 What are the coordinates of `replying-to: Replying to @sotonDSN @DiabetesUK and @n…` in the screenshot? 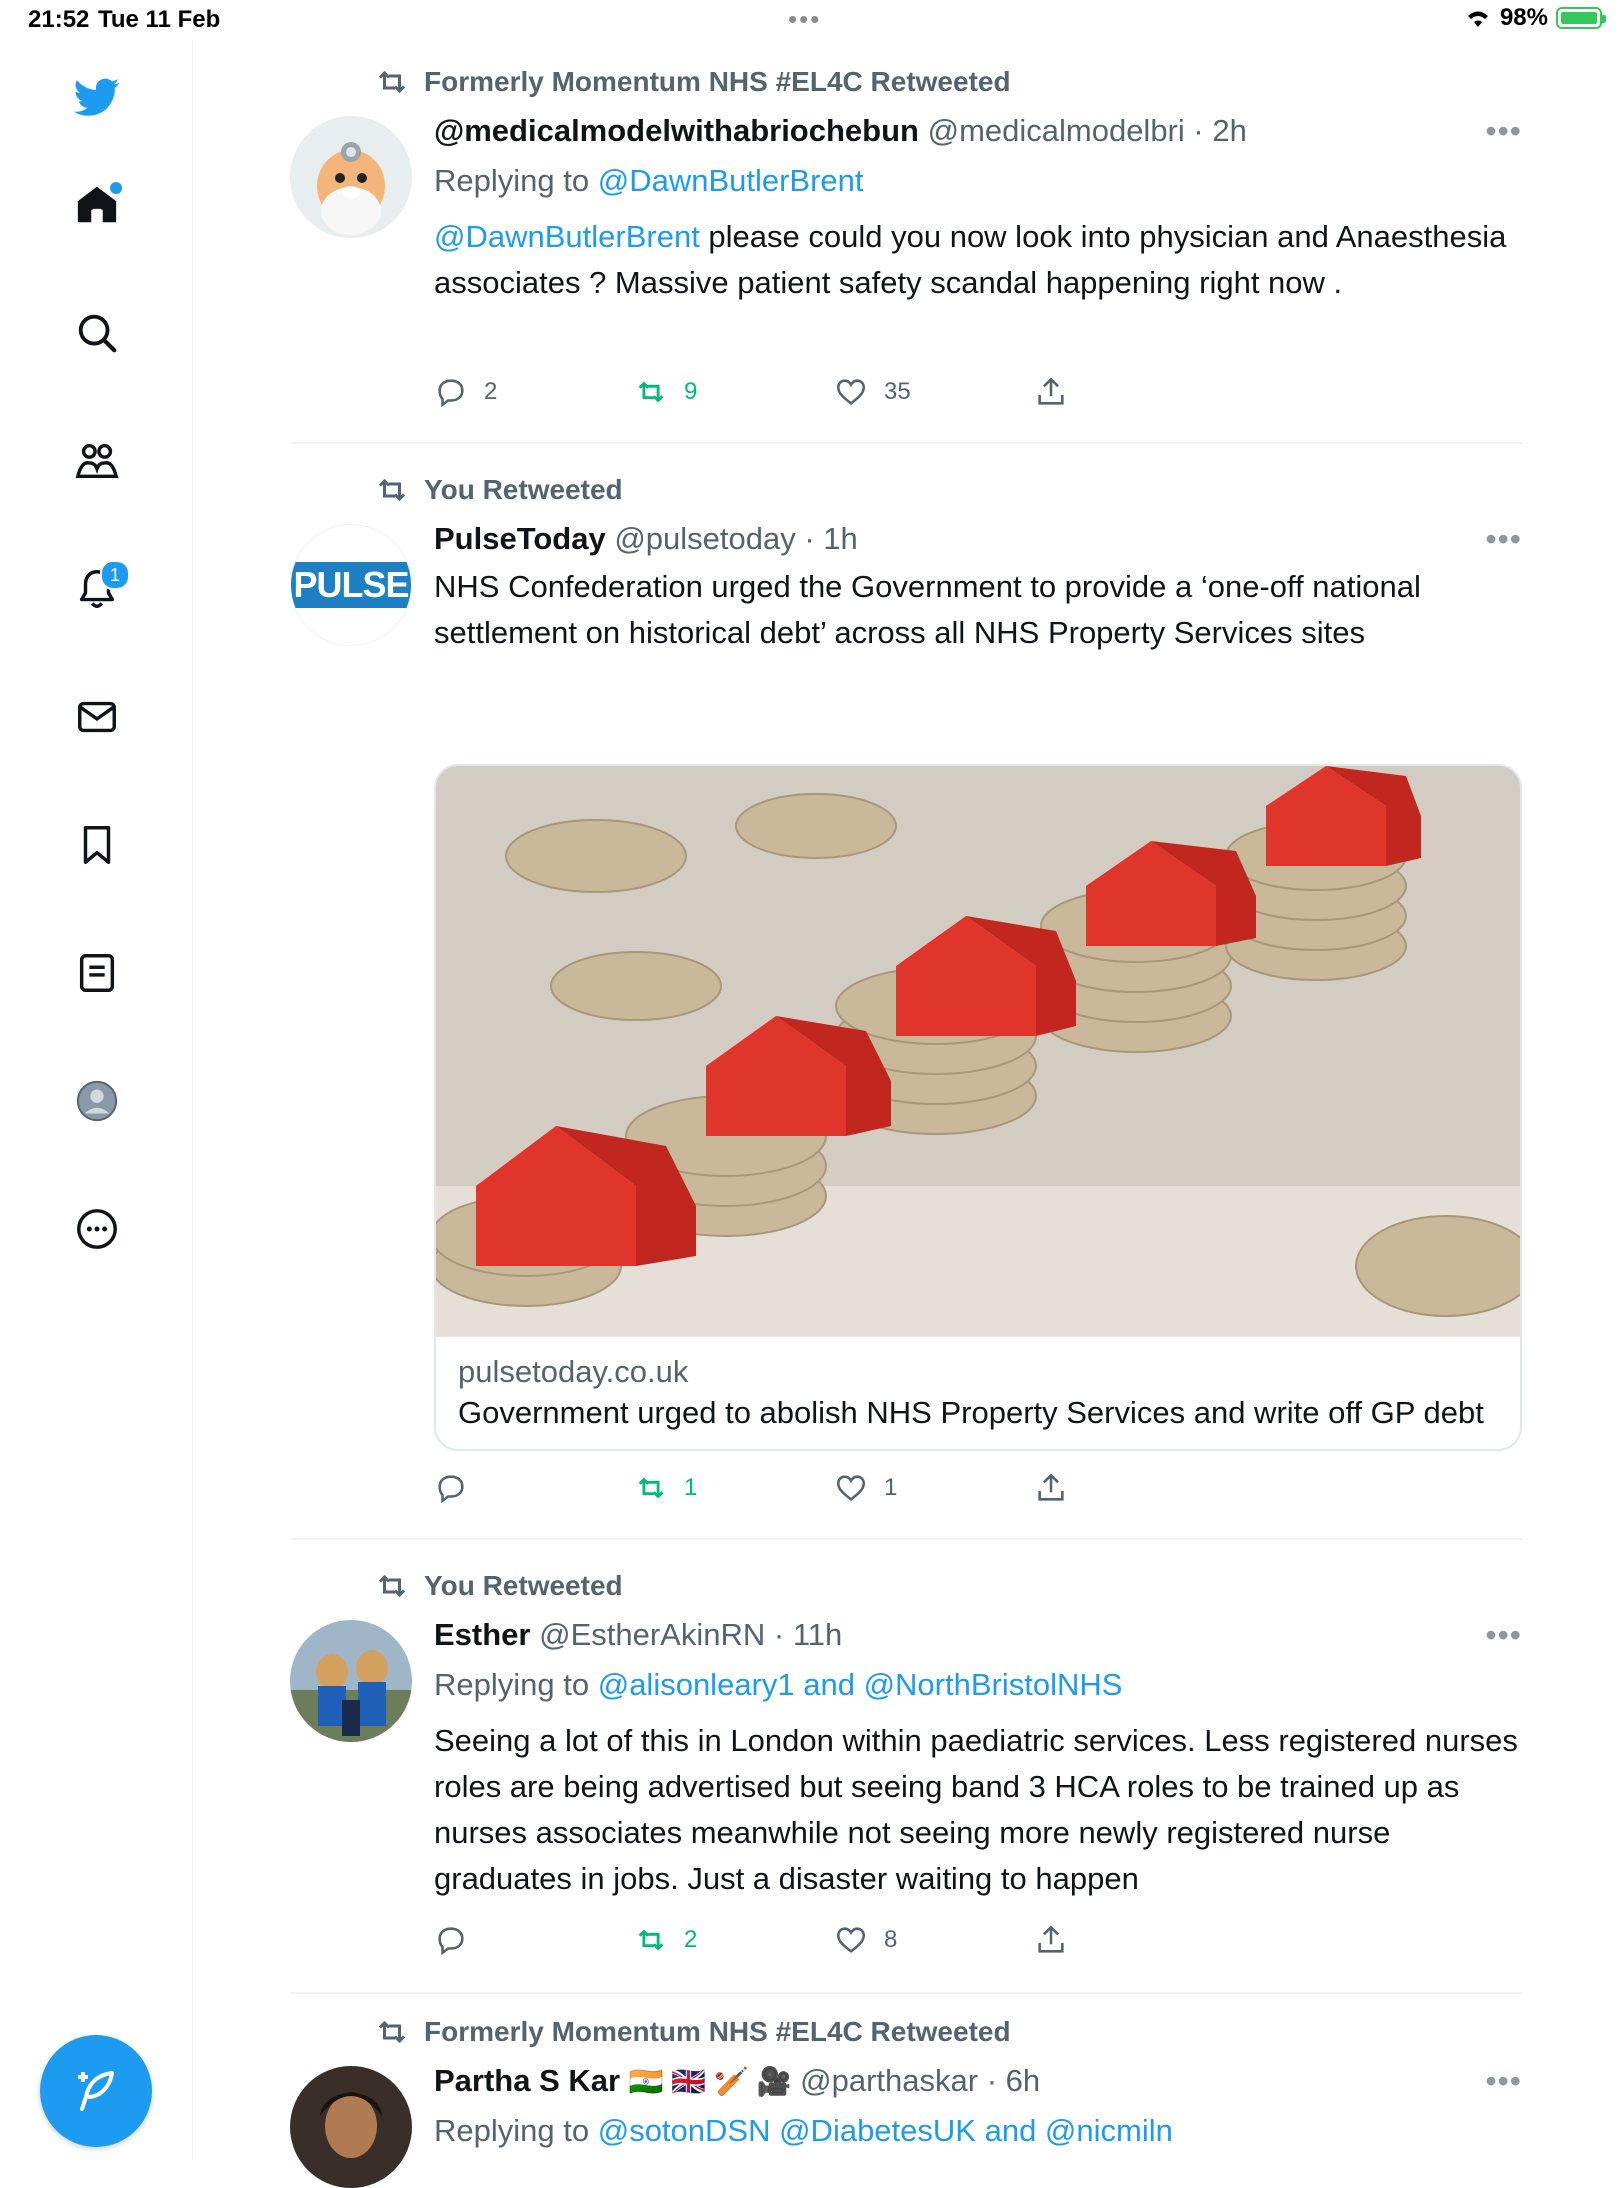 It's located at (978, 2131).